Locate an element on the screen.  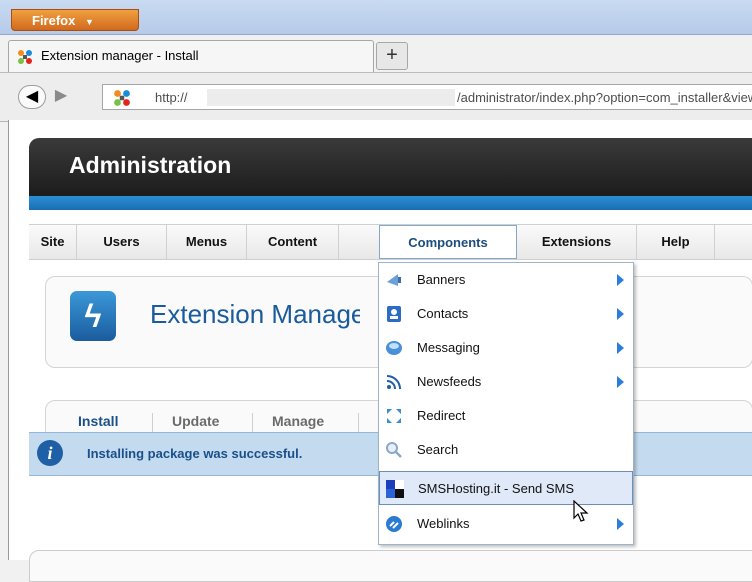
firefox-menu-button: Firefox ▼ is located at coordinates (75, 20).